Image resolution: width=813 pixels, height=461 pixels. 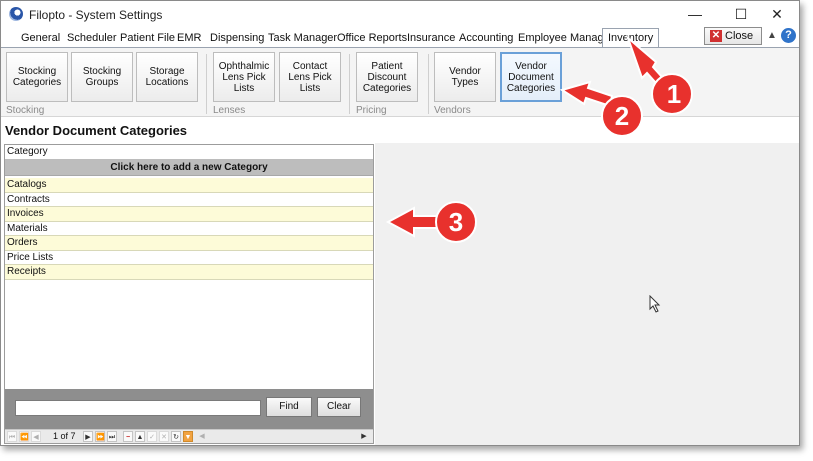 What do you see at coordinates (565, 38) in the screenshot?
I see `tab-employee-manager: Employee Manager` at bounding box center [565, 38].